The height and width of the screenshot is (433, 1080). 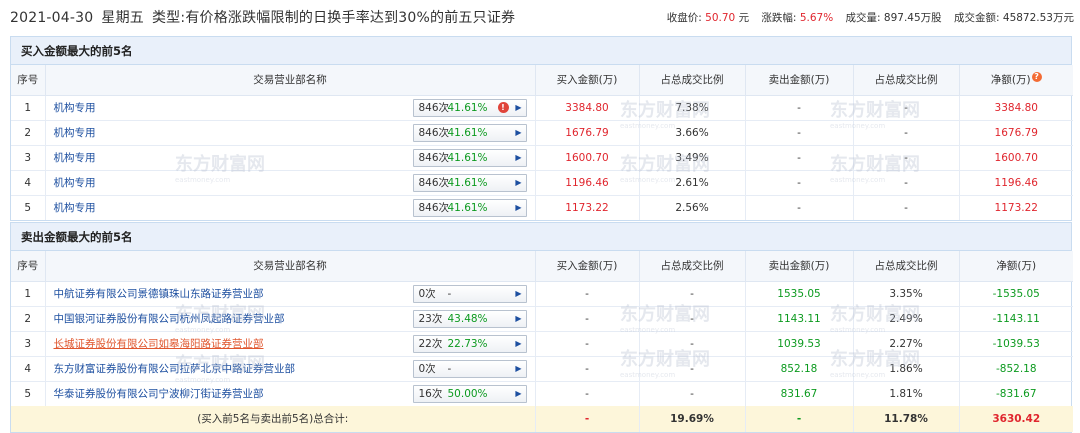 I want to click on dept-name-link: 中国银河证券股份有限公司杭州凤起路证券营业部, so click(x=169, y=319).